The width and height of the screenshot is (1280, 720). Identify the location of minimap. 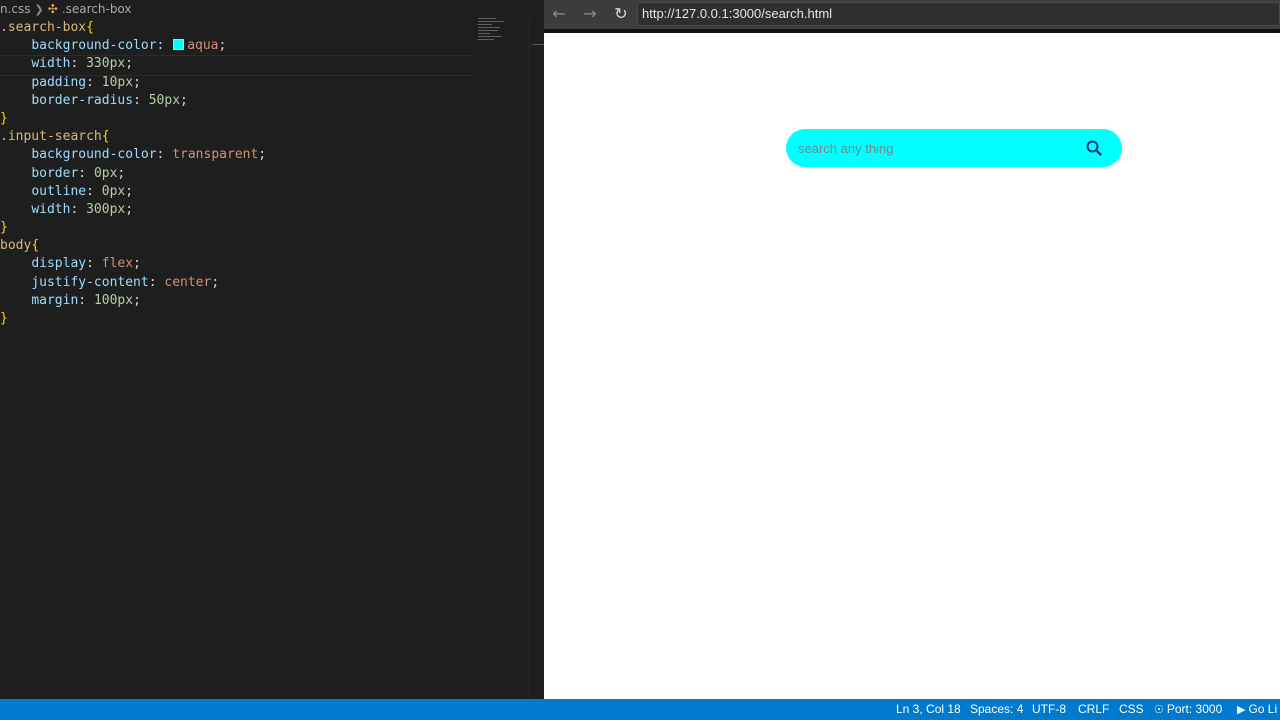
(503, 33).